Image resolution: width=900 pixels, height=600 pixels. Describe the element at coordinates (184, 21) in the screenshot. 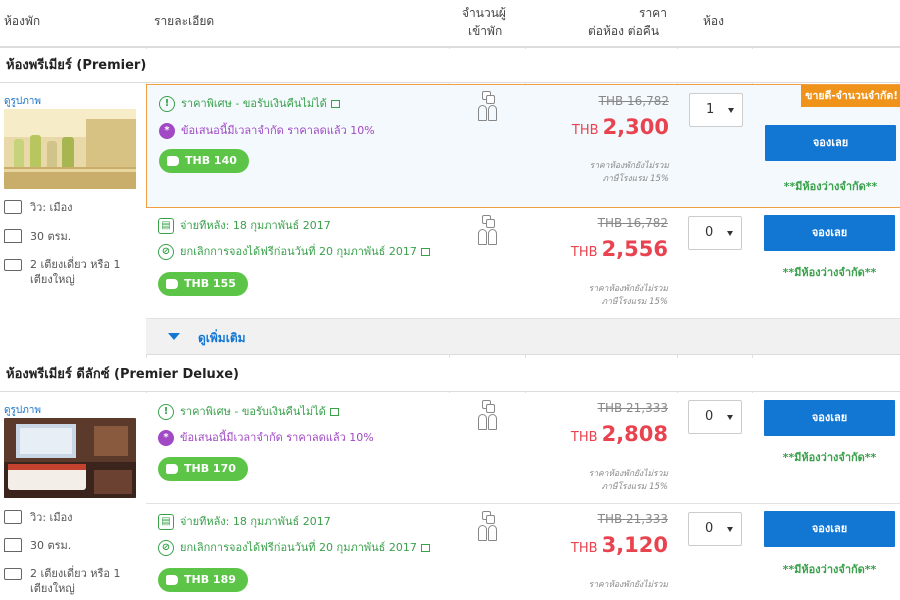

I see `header-details: รายละเอียด` at that location.